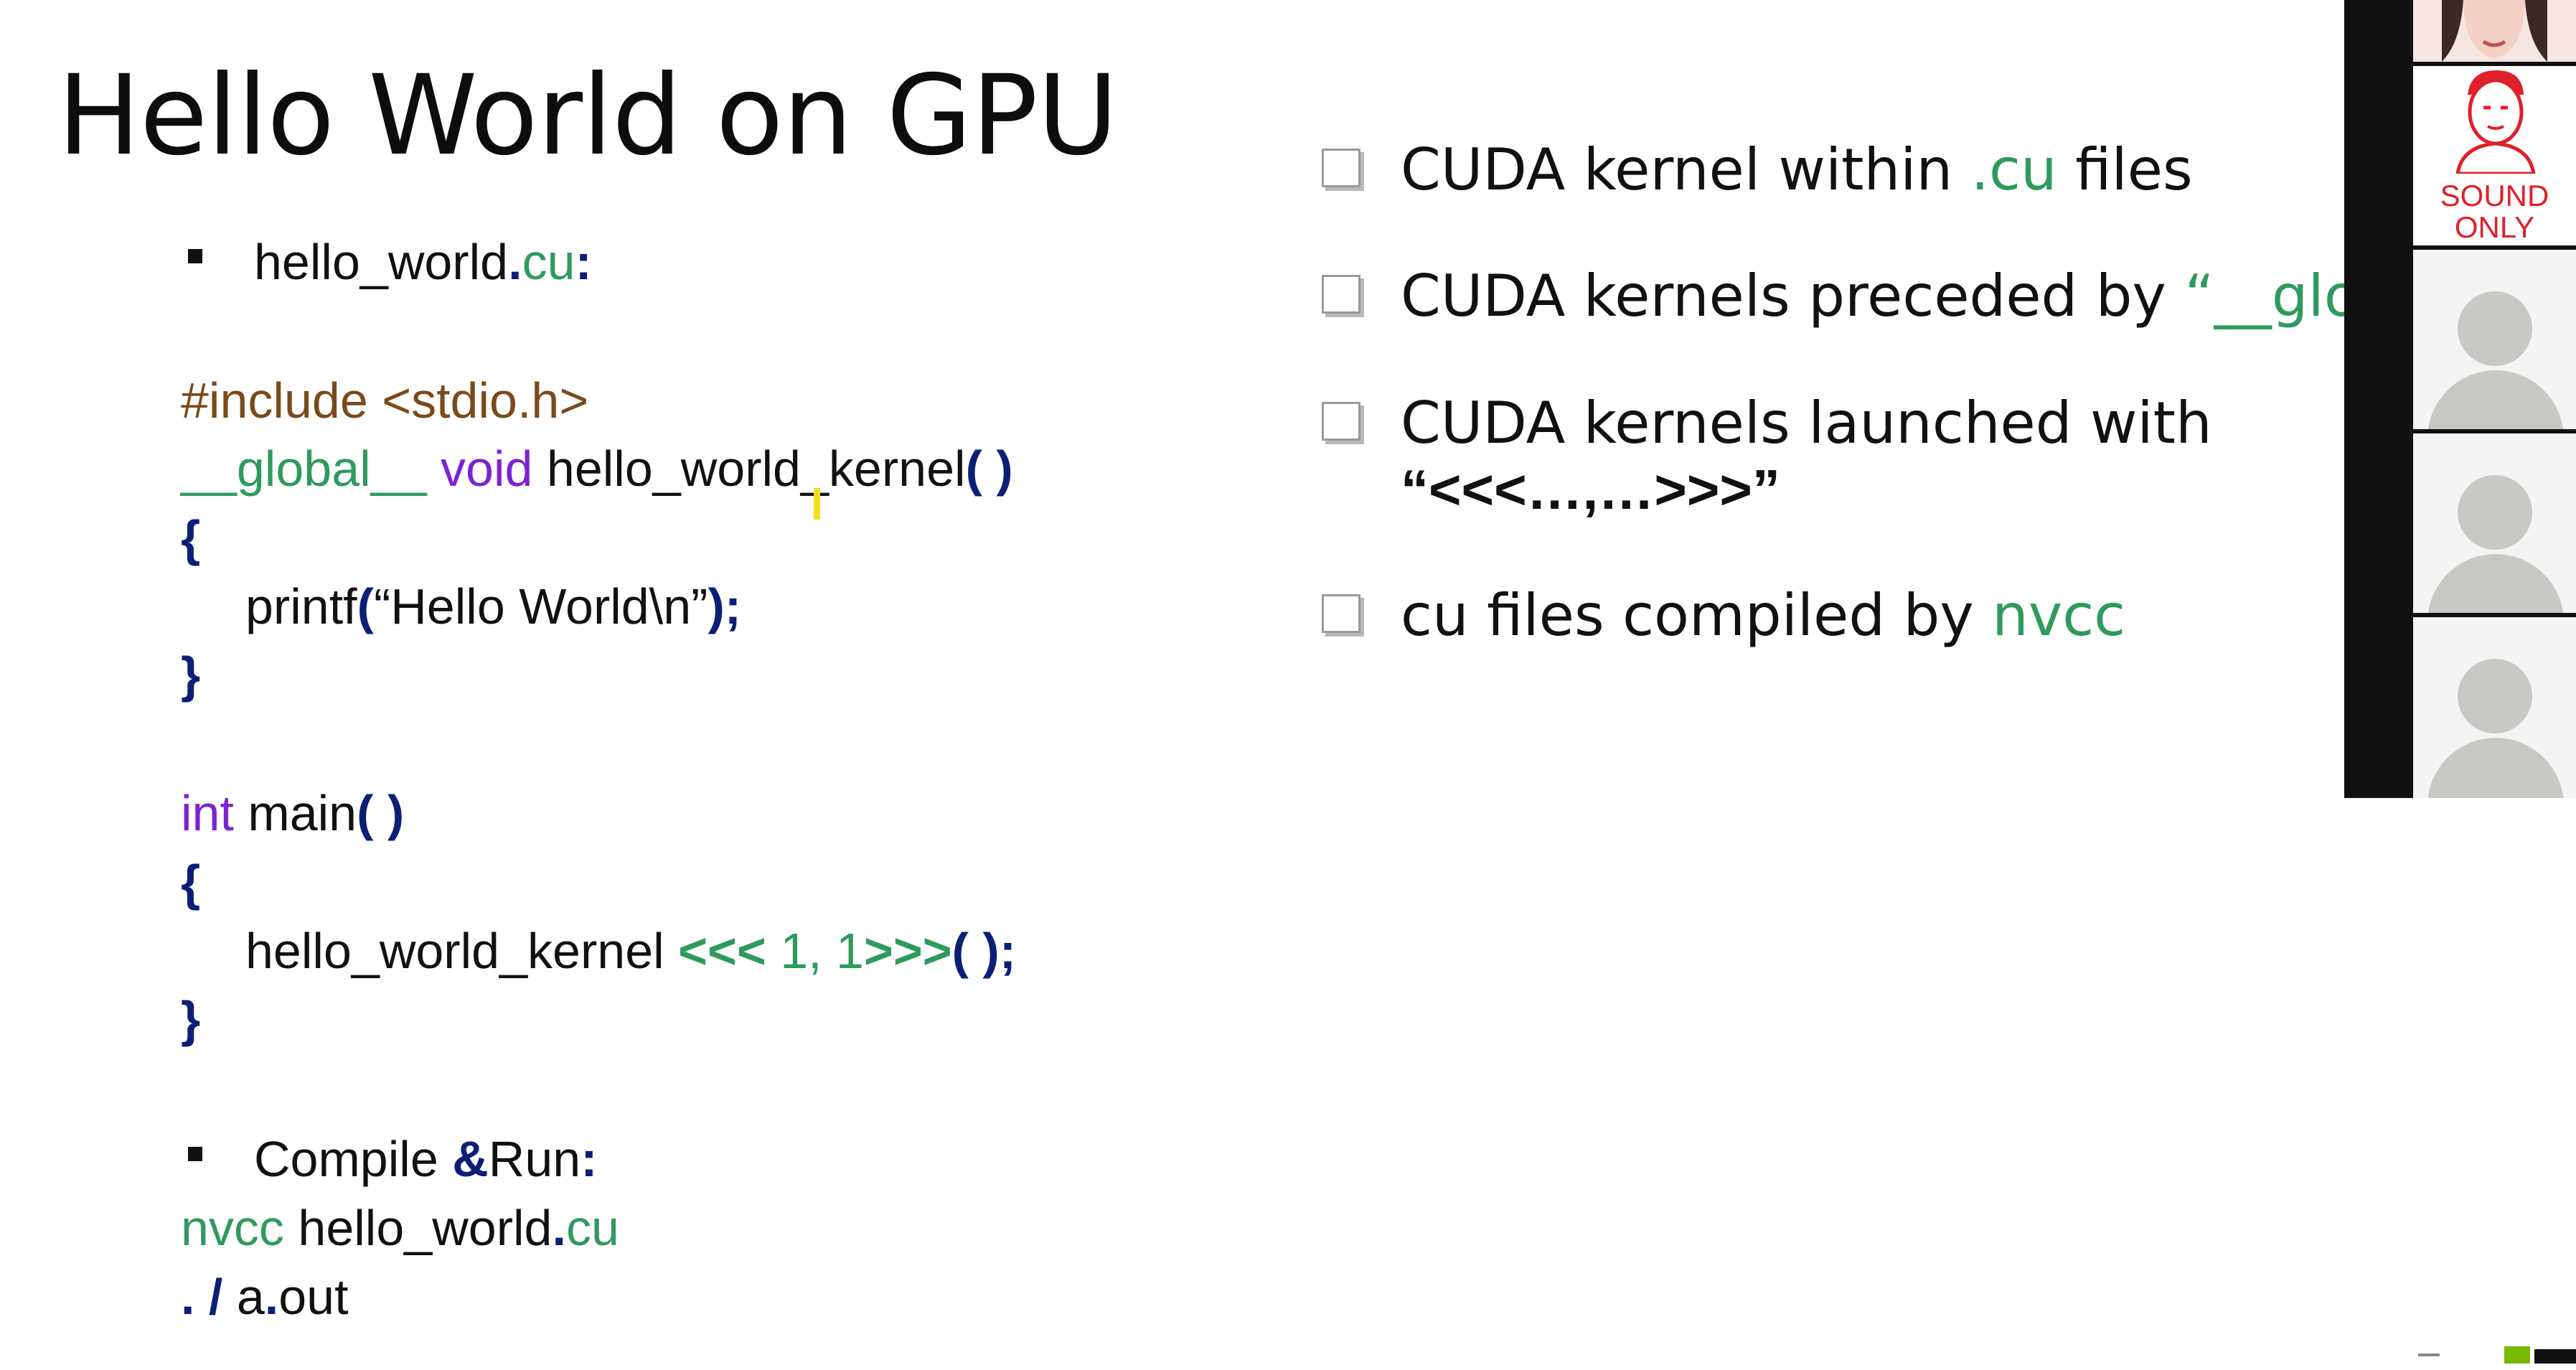  I want to click on right-bullet-3: CUDA kernels launched with, so click(1806, 423).